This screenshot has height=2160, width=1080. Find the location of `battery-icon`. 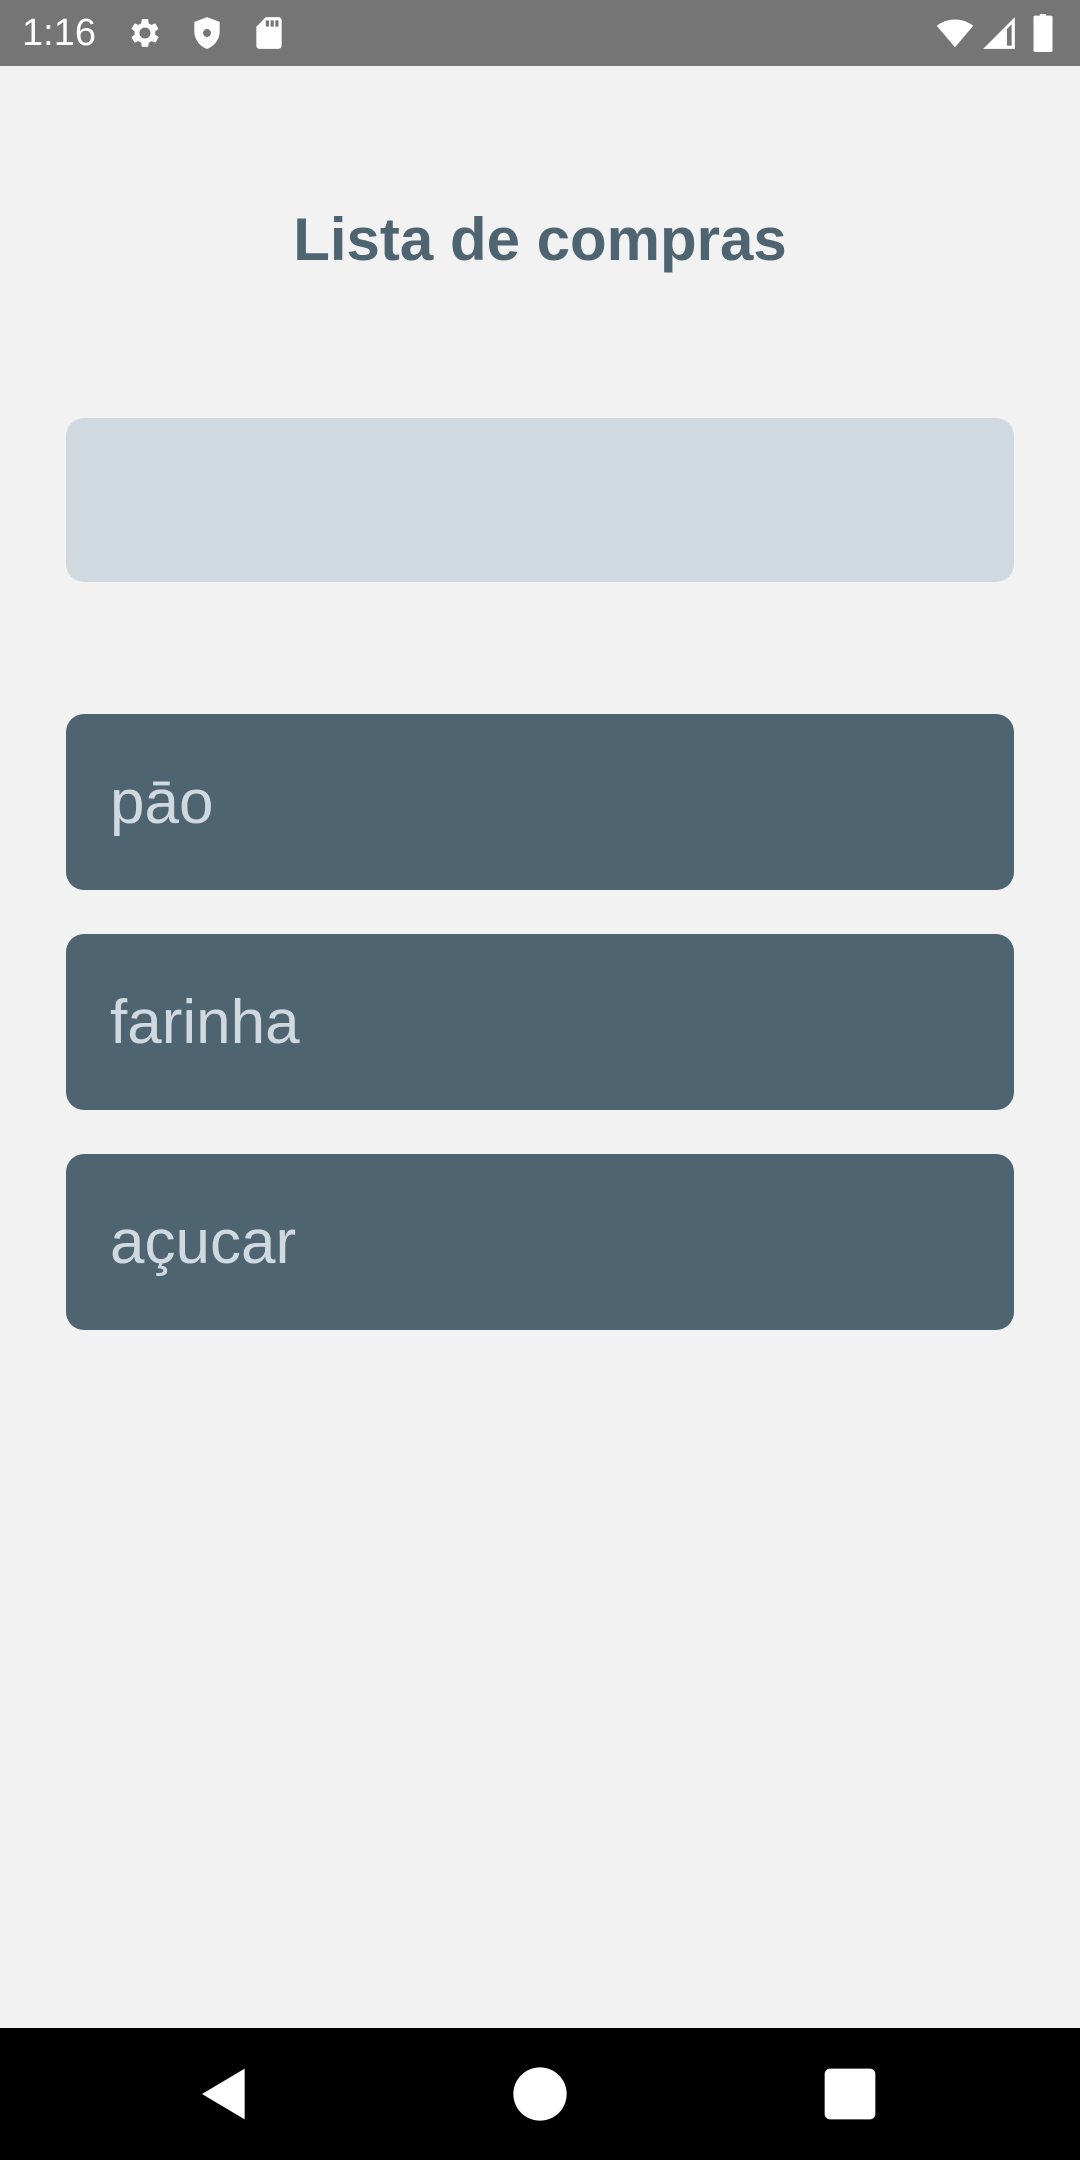

battery-icon is located at coordinates (1043, 33).